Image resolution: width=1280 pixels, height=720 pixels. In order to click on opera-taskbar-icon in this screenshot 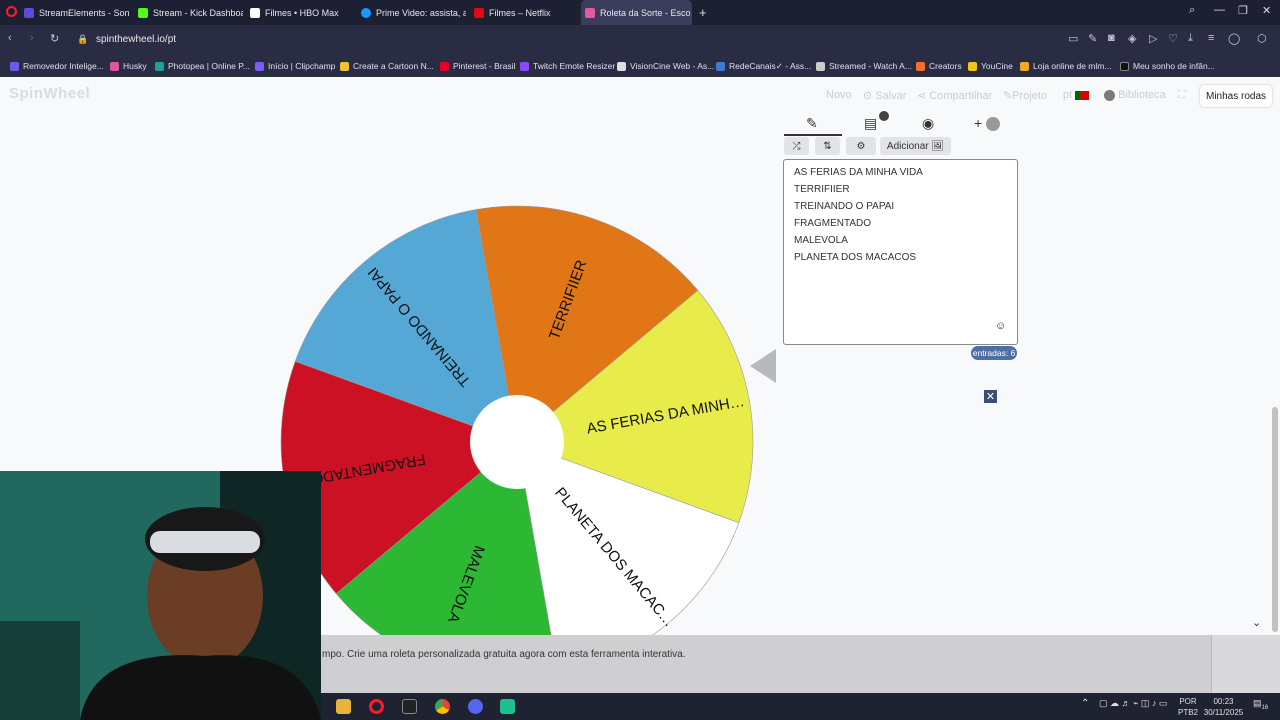, I will do `click(376, 706)`.